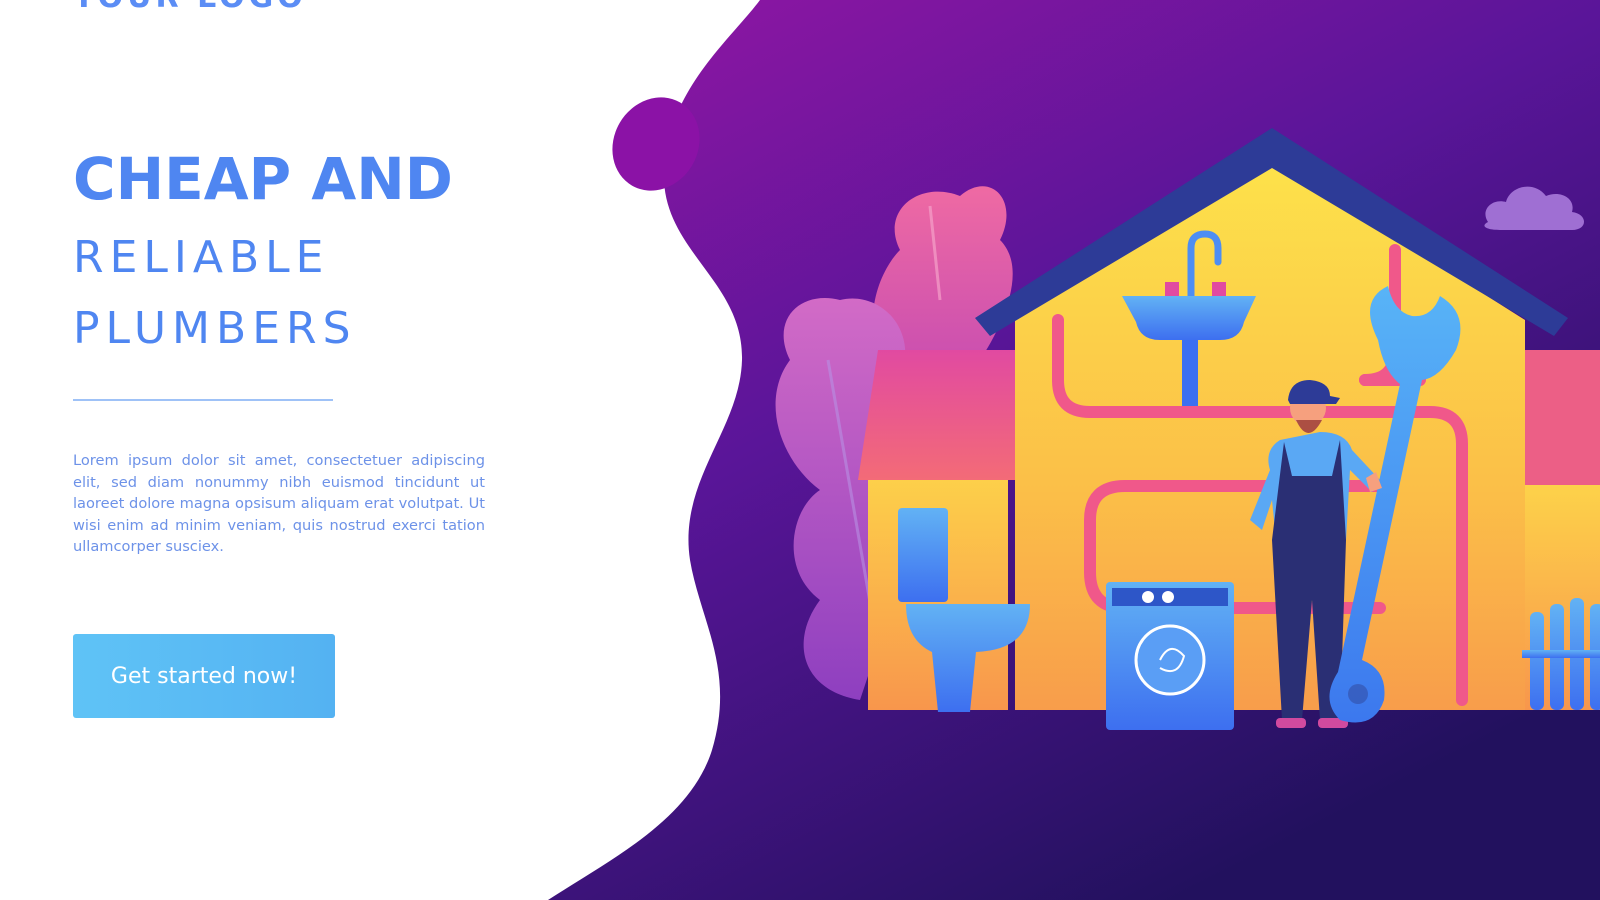  Describe the element at coordinates (201, 257) in the screenshot. I see `headline-line-1: RELIABLE` at that location.